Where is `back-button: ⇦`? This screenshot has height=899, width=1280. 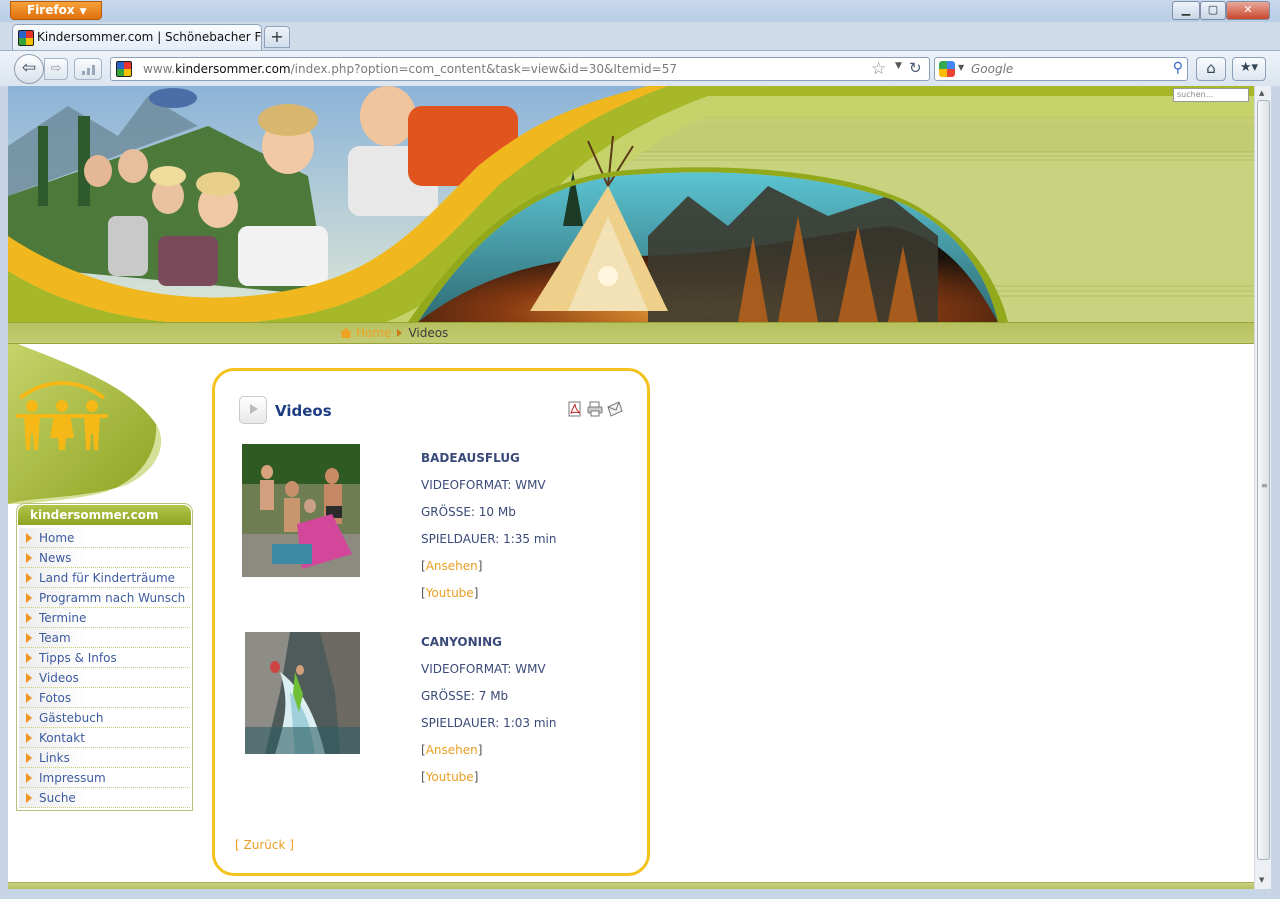
back-button: ⇦ is located at coordinates (29, 69).